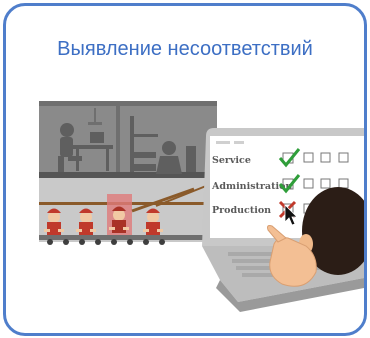  Describe the element at coordinates (231, 160) in the screenshot. I see `checklist-label-service: Service` at that location.